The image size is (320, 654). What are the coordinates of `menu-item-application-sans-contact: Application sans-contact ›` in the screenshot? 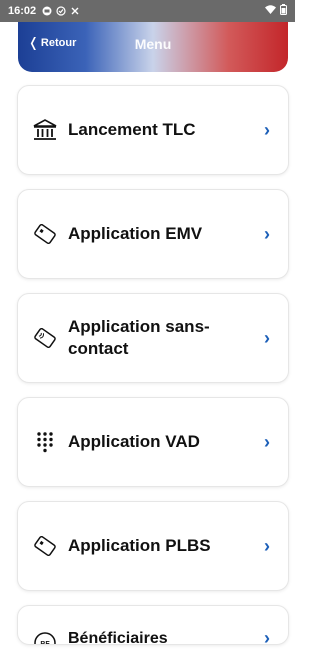 It's located at (153, 338).